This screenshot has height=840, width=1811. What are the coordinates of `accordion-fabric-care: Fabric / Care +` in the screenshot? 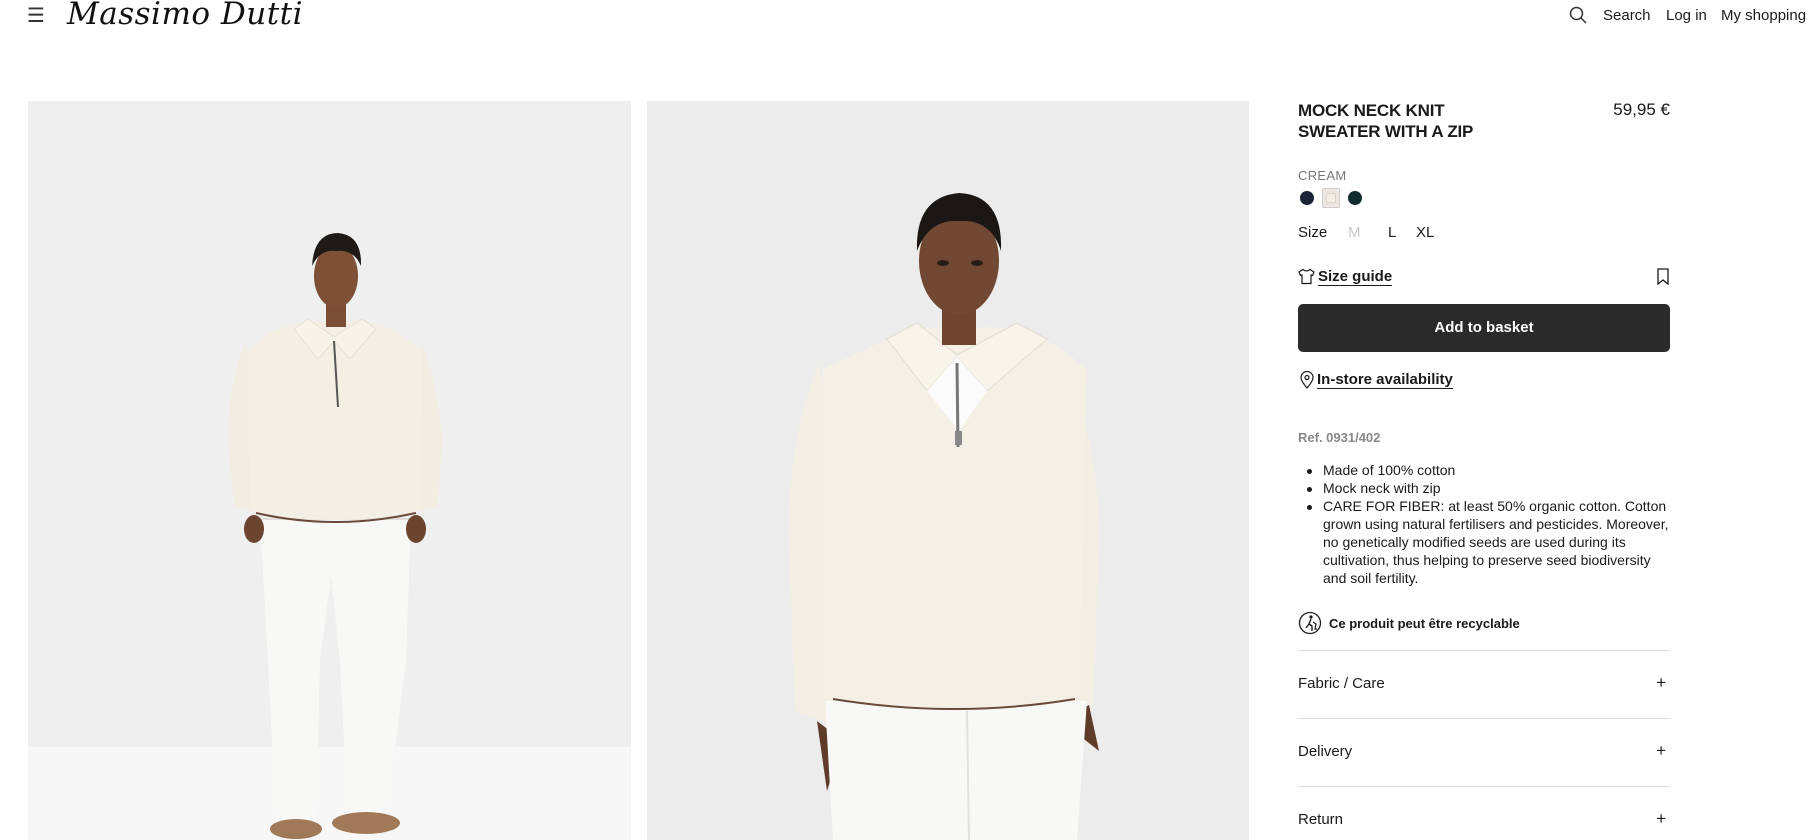 It's located at (1484, 684).